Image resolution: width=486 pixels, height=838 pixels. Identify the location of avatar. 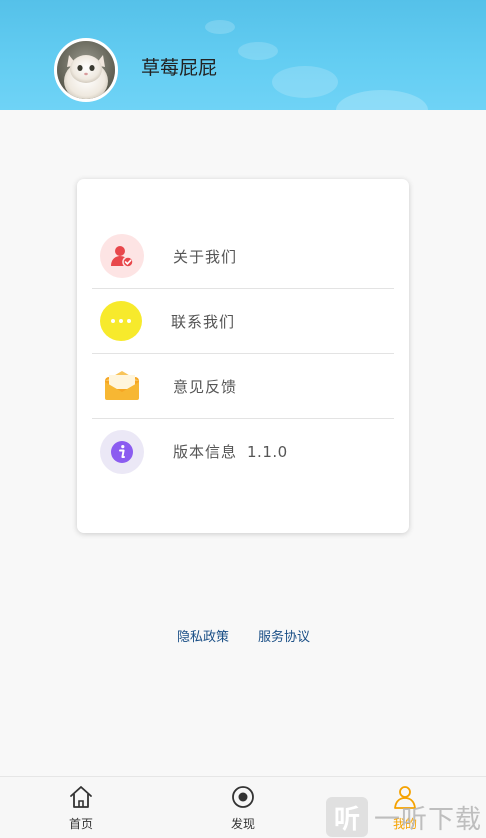
(86, 70).